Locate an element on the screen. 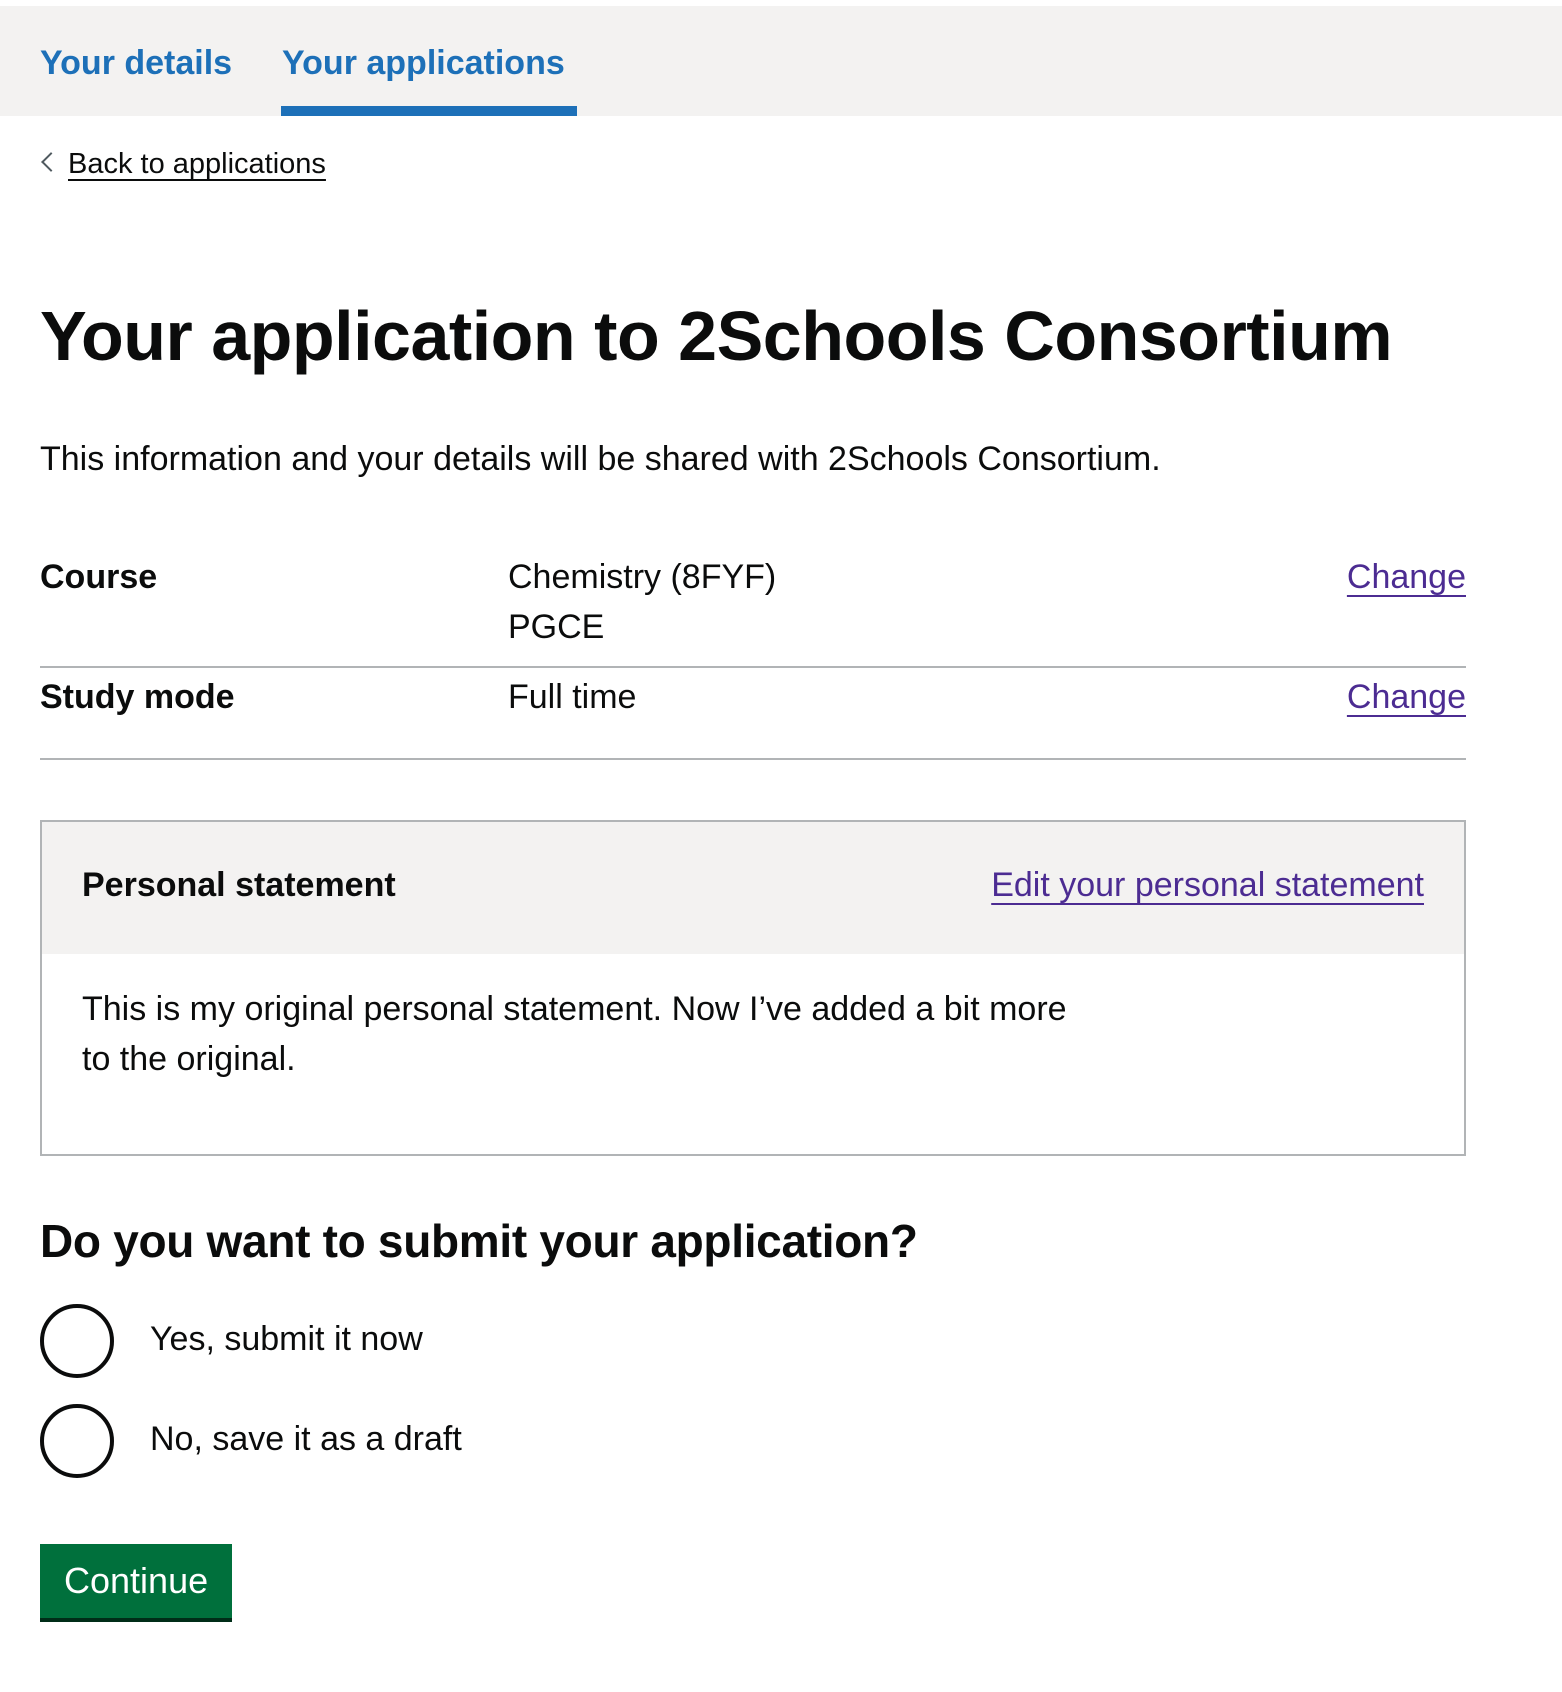 Image resolution: width=1562 pixels, height=1692 pixels. study-mode-value: Full time is located at coordinates (572, 697).